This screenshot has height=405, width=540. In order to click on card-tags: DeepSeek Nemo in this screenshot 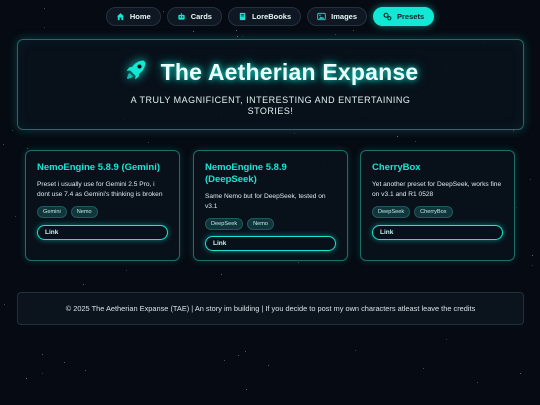, I will do `click(270, 224)`.